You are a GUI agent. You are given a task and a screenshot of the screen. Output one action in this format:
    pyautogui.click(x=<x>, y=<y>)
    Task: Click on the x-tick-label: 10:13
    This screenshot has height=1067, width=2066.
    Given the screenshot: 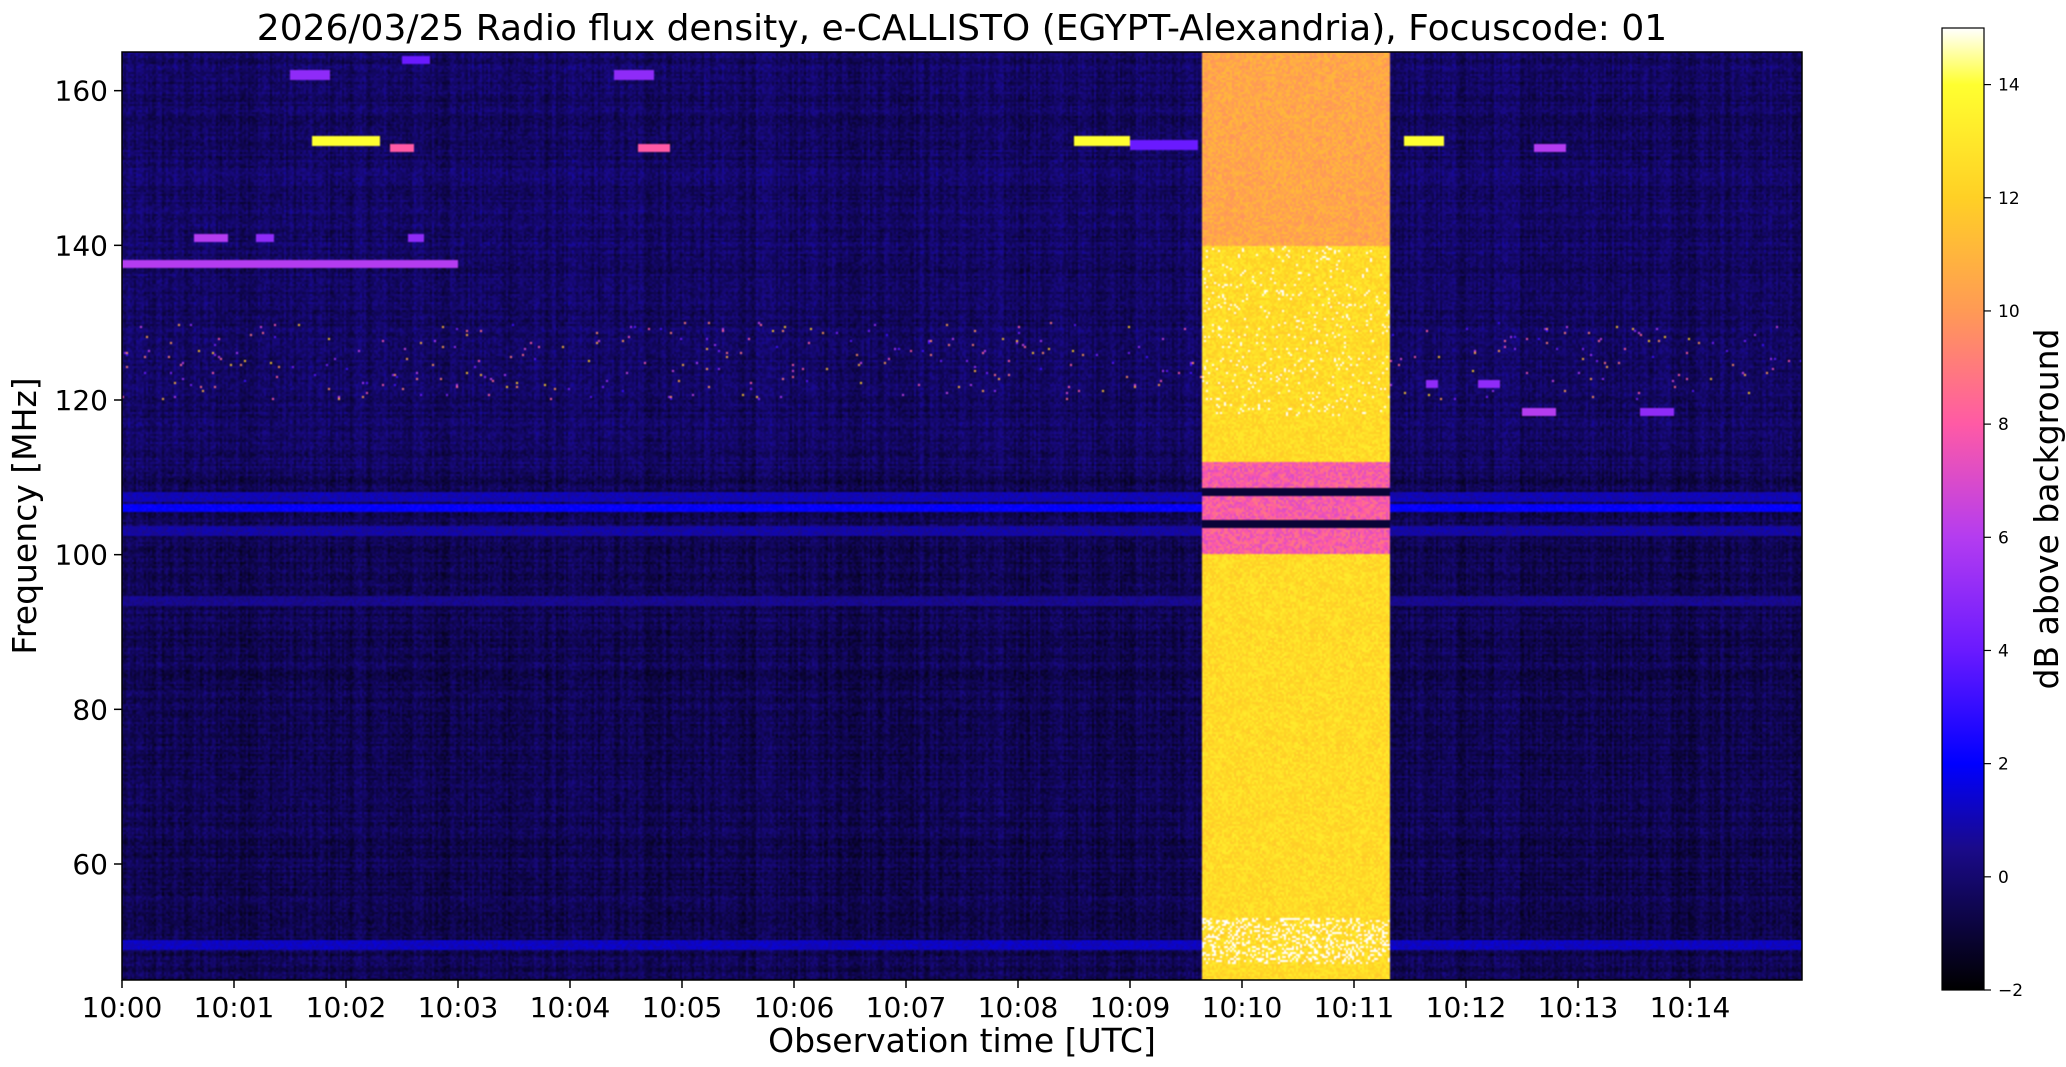 What is the action you would take?
    pyautogui.click(x=1578, y=1007)
    